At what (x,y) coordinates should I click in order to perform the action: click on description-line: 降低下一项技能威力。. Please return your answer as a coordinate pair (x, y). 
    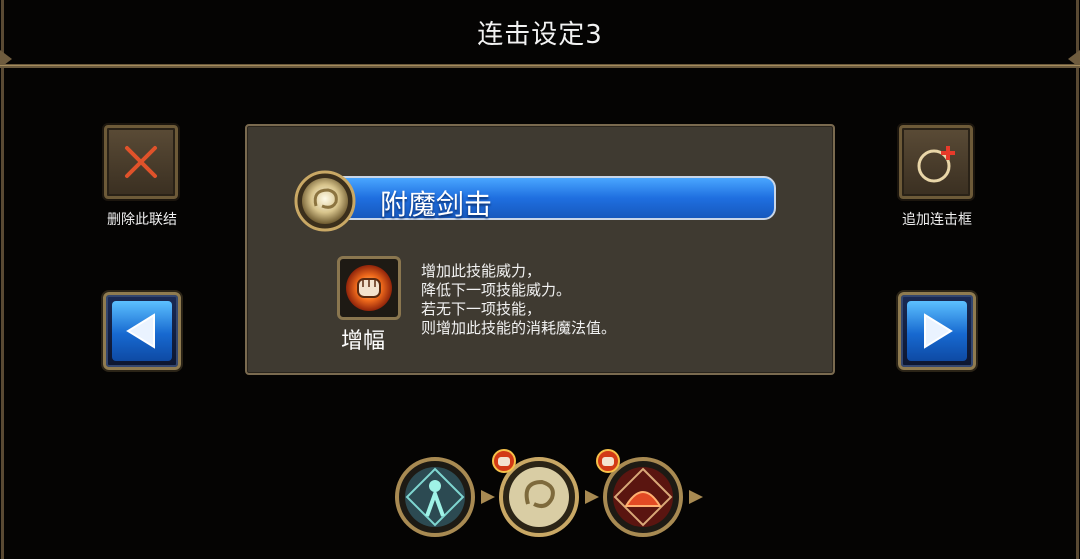
    Looking at the image, I should click on (496, 290).